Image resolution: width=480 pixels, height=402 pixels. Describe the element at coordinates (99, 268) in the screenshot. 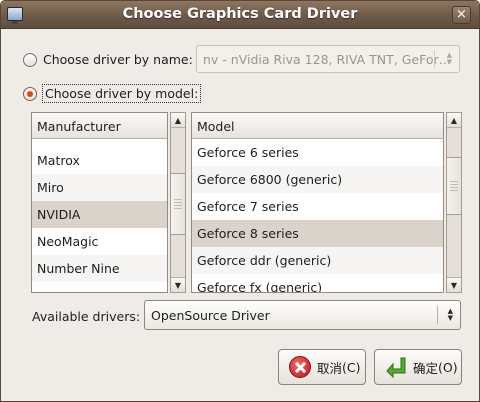

I see `list-item: Number Nine` at that location.